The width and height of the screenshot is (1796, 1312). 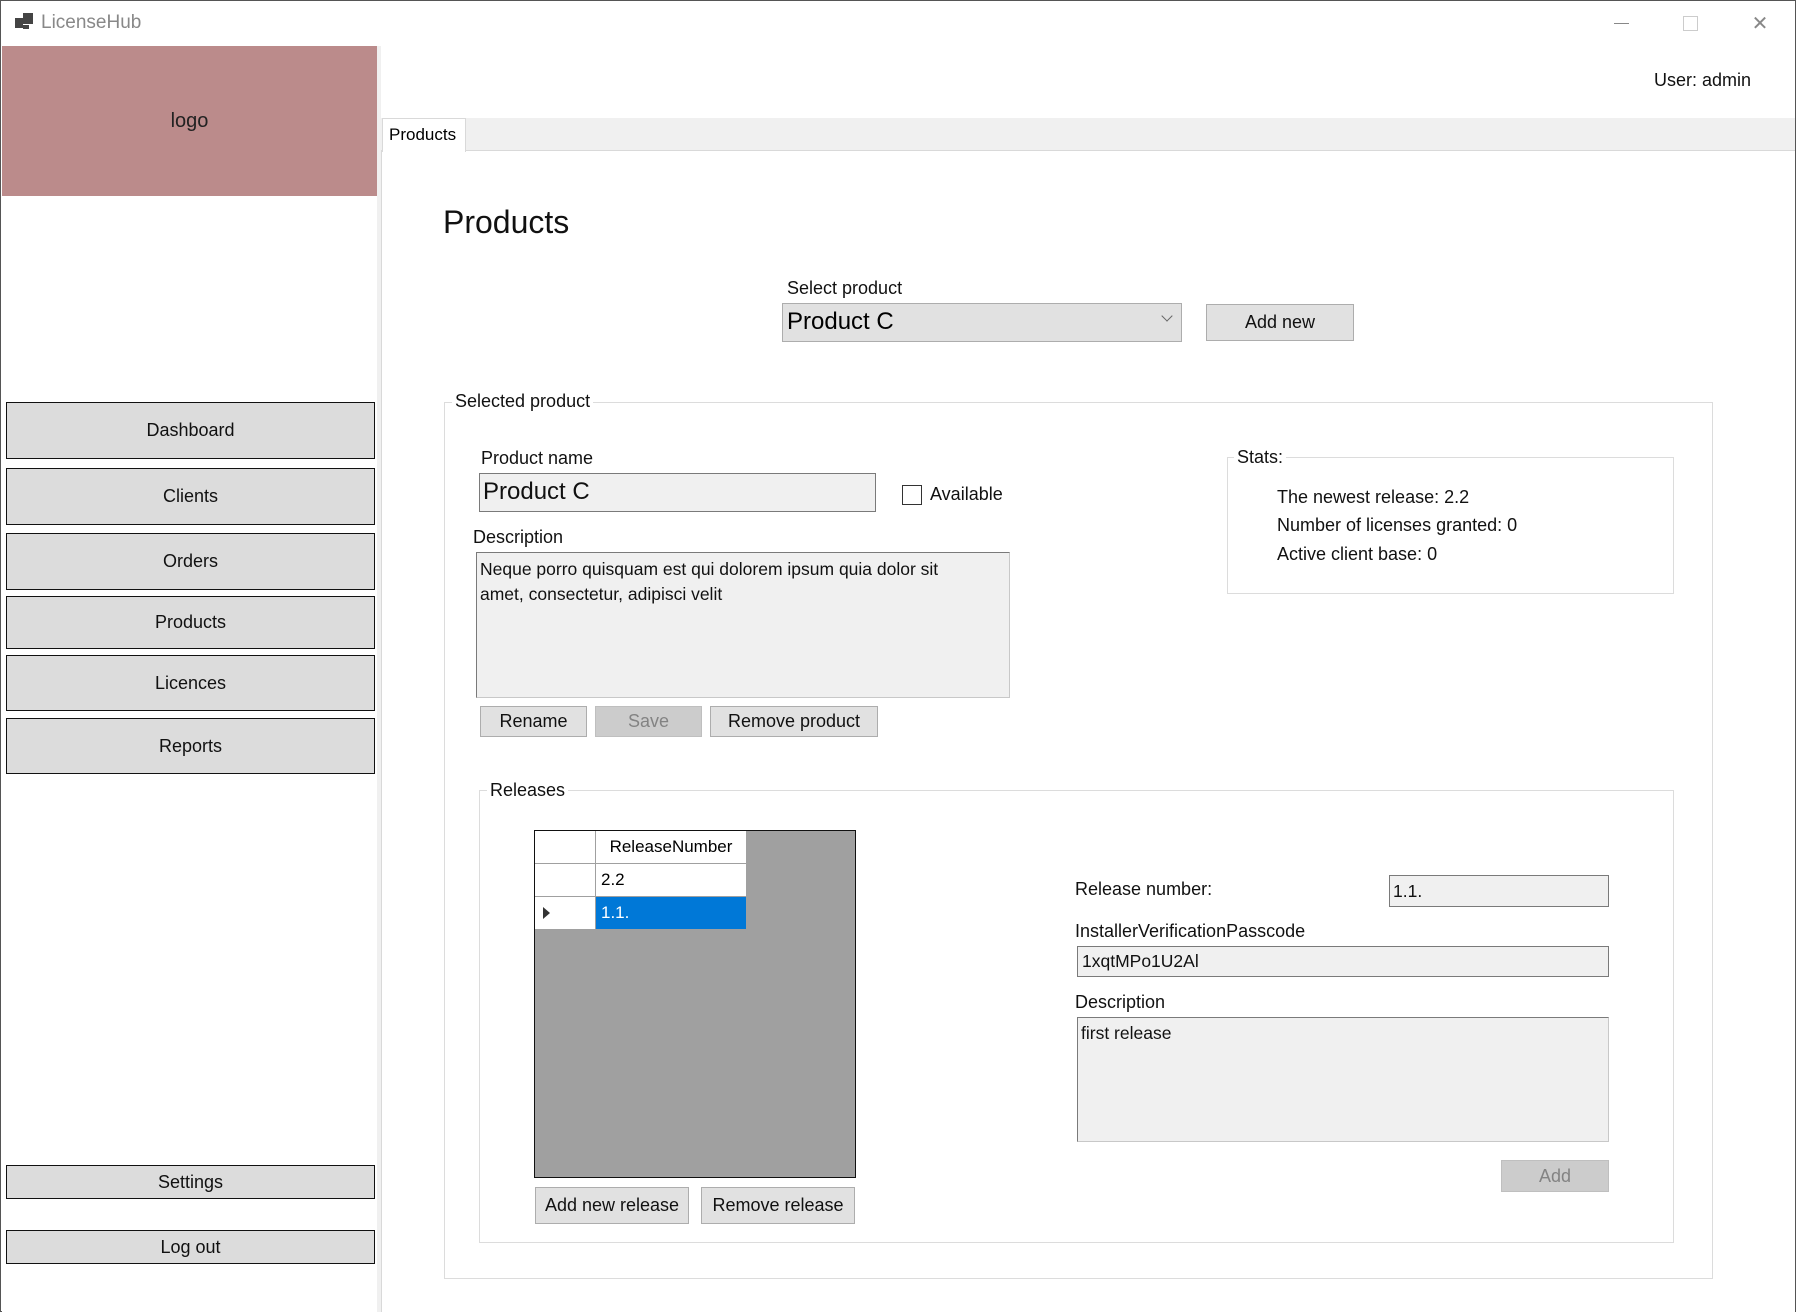 I want to click on logout-button: Log out, so click(x=190, y=1247).